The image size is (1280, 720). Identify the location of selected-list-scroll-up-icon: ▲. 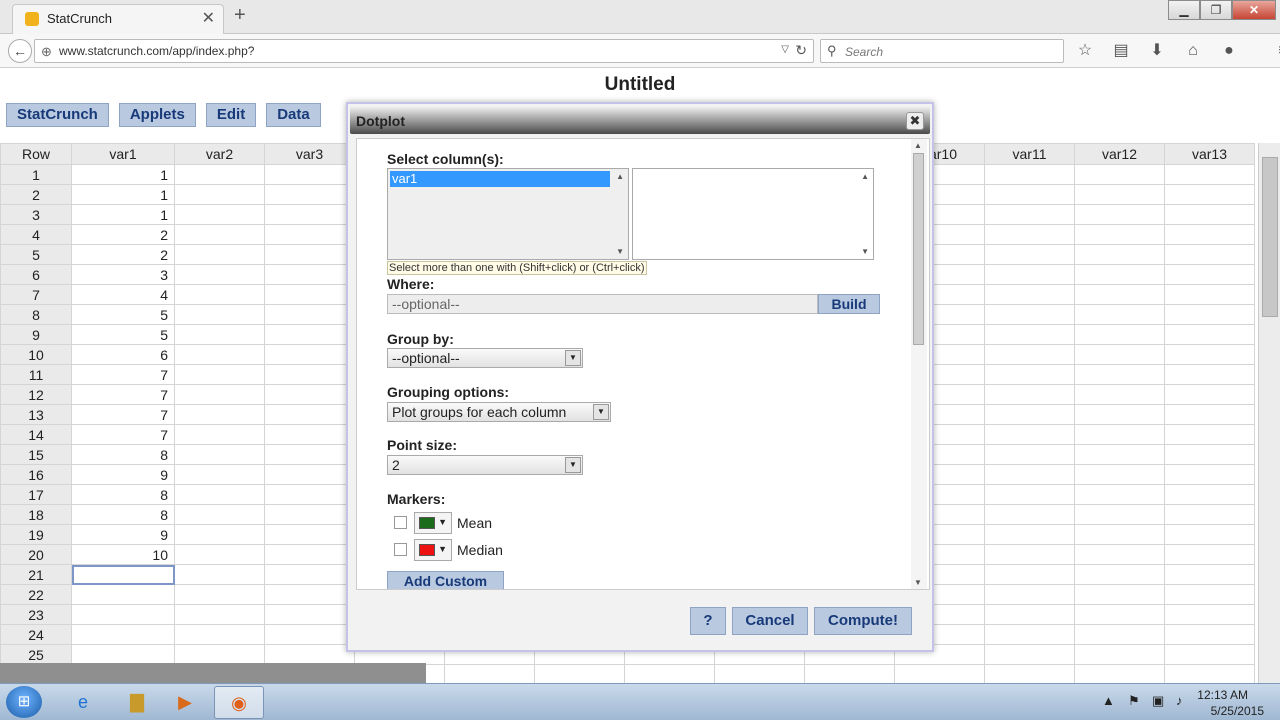
(865, 176).